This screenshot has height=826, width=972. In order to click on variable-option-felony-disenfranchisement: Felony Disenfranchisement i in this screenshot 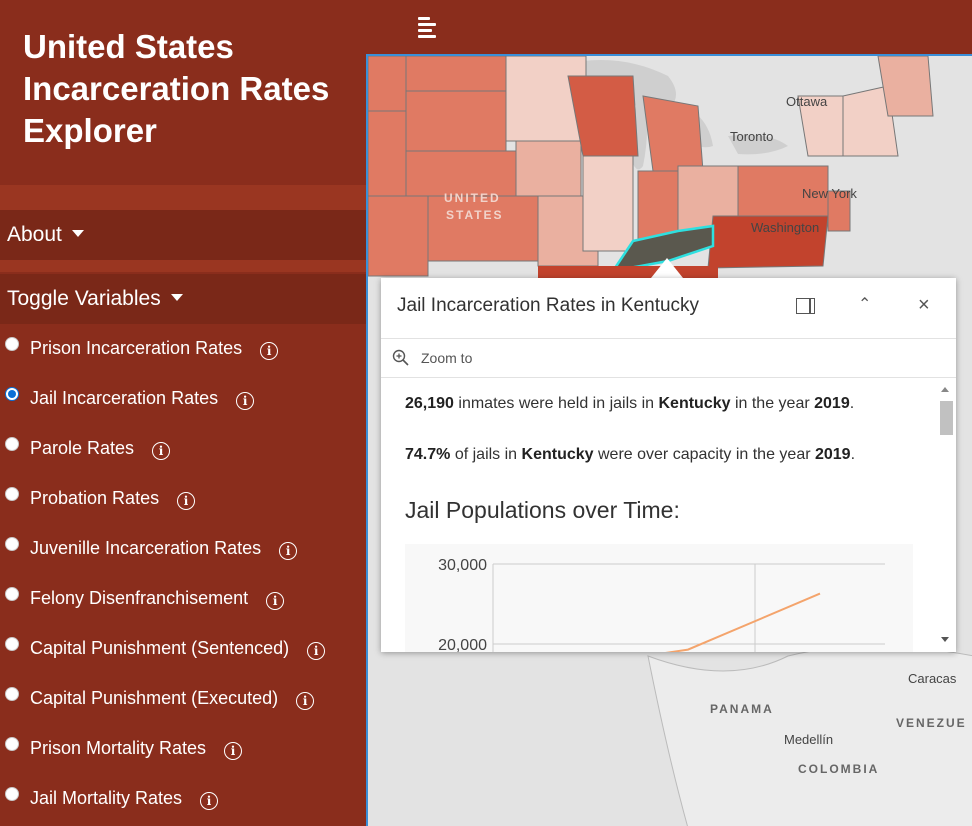, I will do `click(145, 598)`.